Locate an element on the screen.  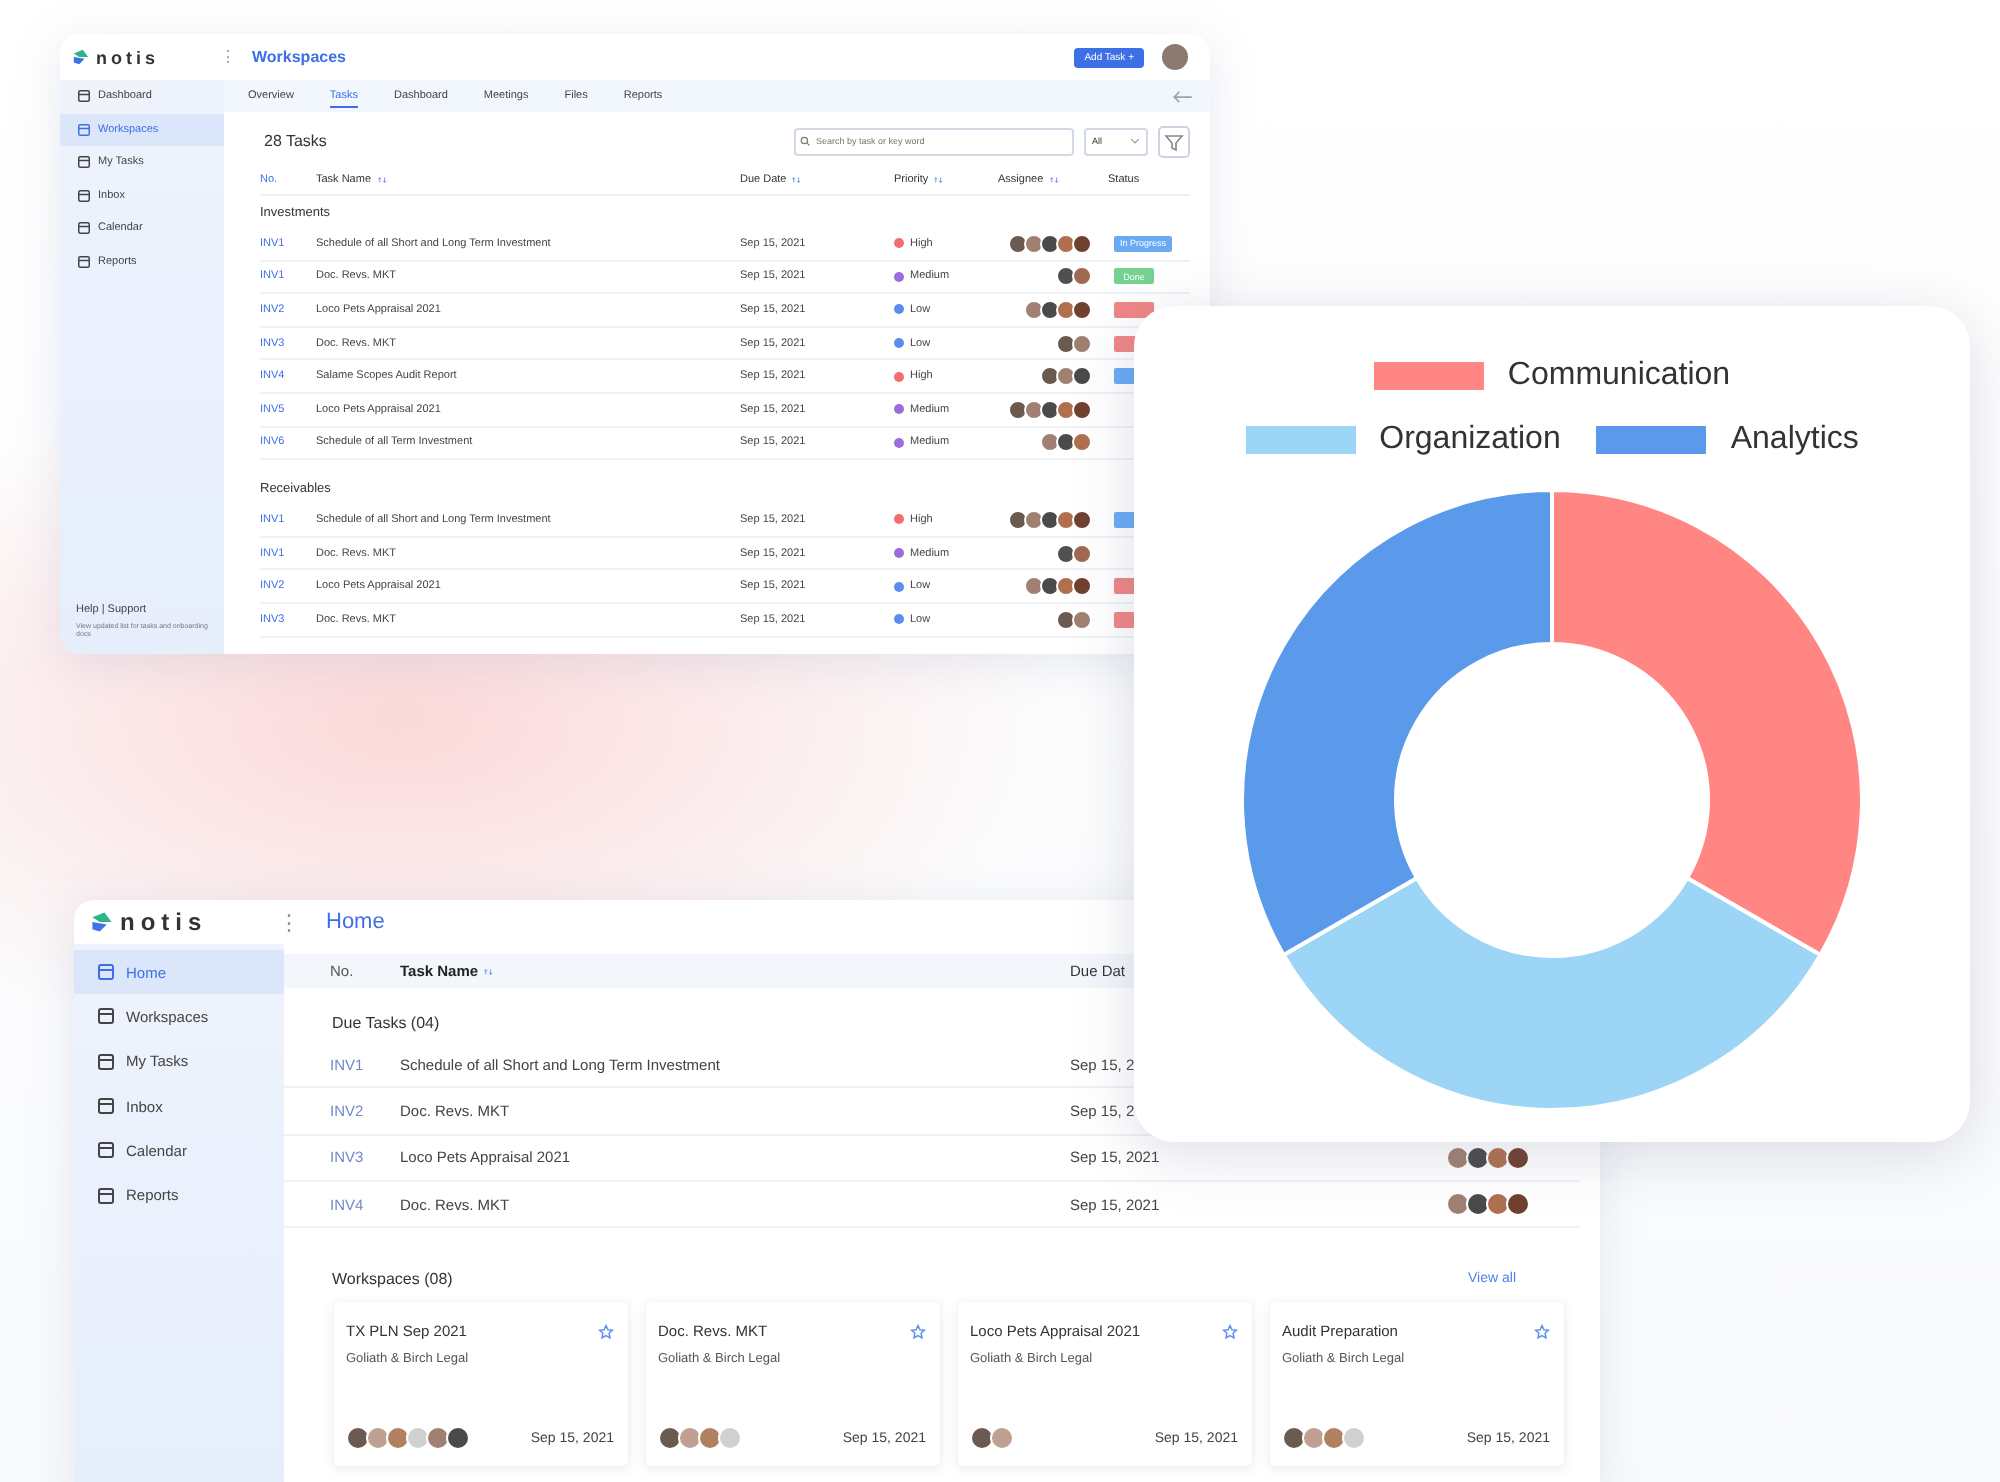
user-avatar is located at coordinates (1175, 57).